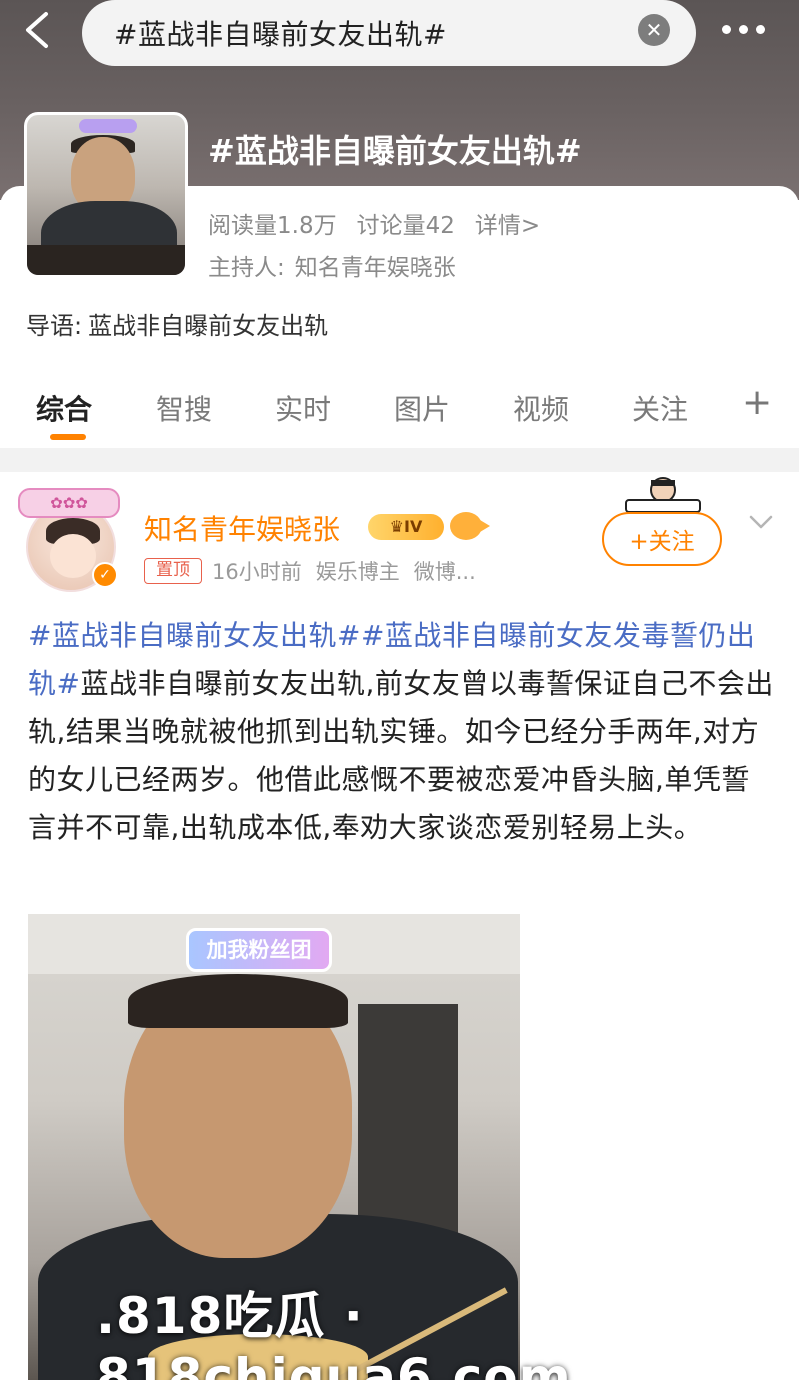 This screenshot has height=1380, width=799. What do you see at coordinates (405, 226) in the screenshot?
I see `discussion-count: 讨论量42` at bounding box center [405, 226].